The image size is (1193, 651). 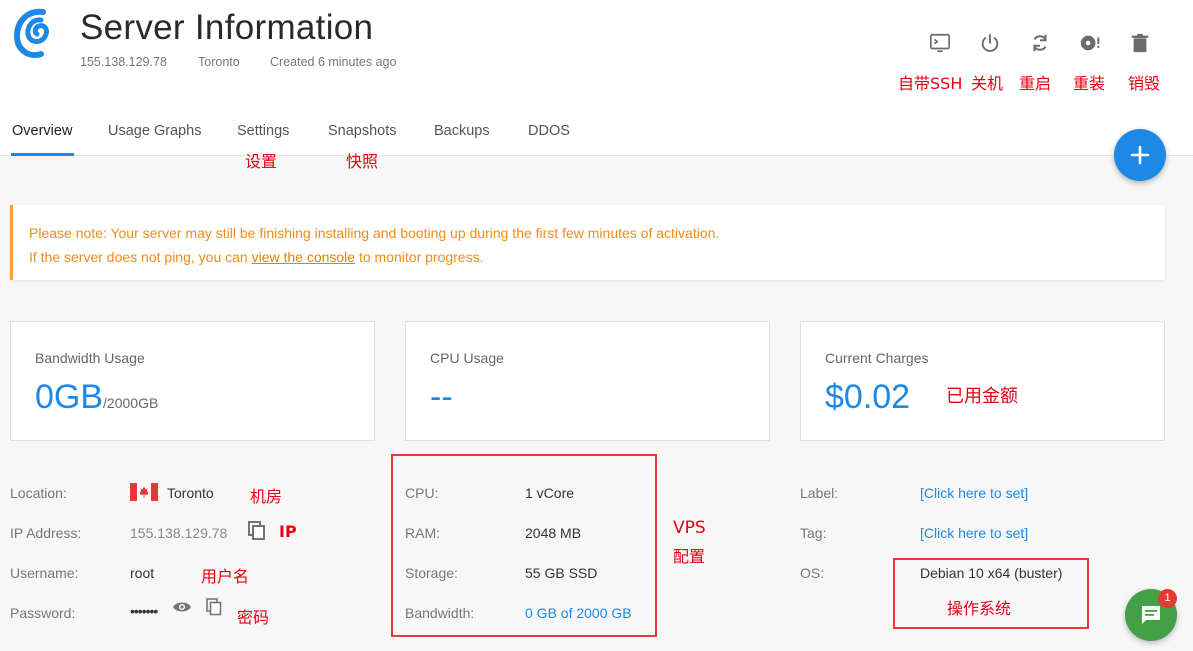 I want to click on tag-label: Tag:, so click(x=813, y=533).